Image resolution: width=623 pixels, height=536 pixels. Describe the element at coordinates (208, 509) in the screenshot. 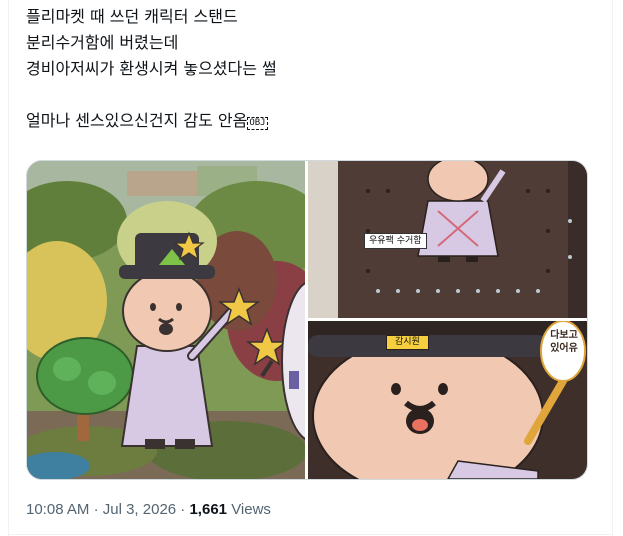

I see `views-count: 1,661` at that location.